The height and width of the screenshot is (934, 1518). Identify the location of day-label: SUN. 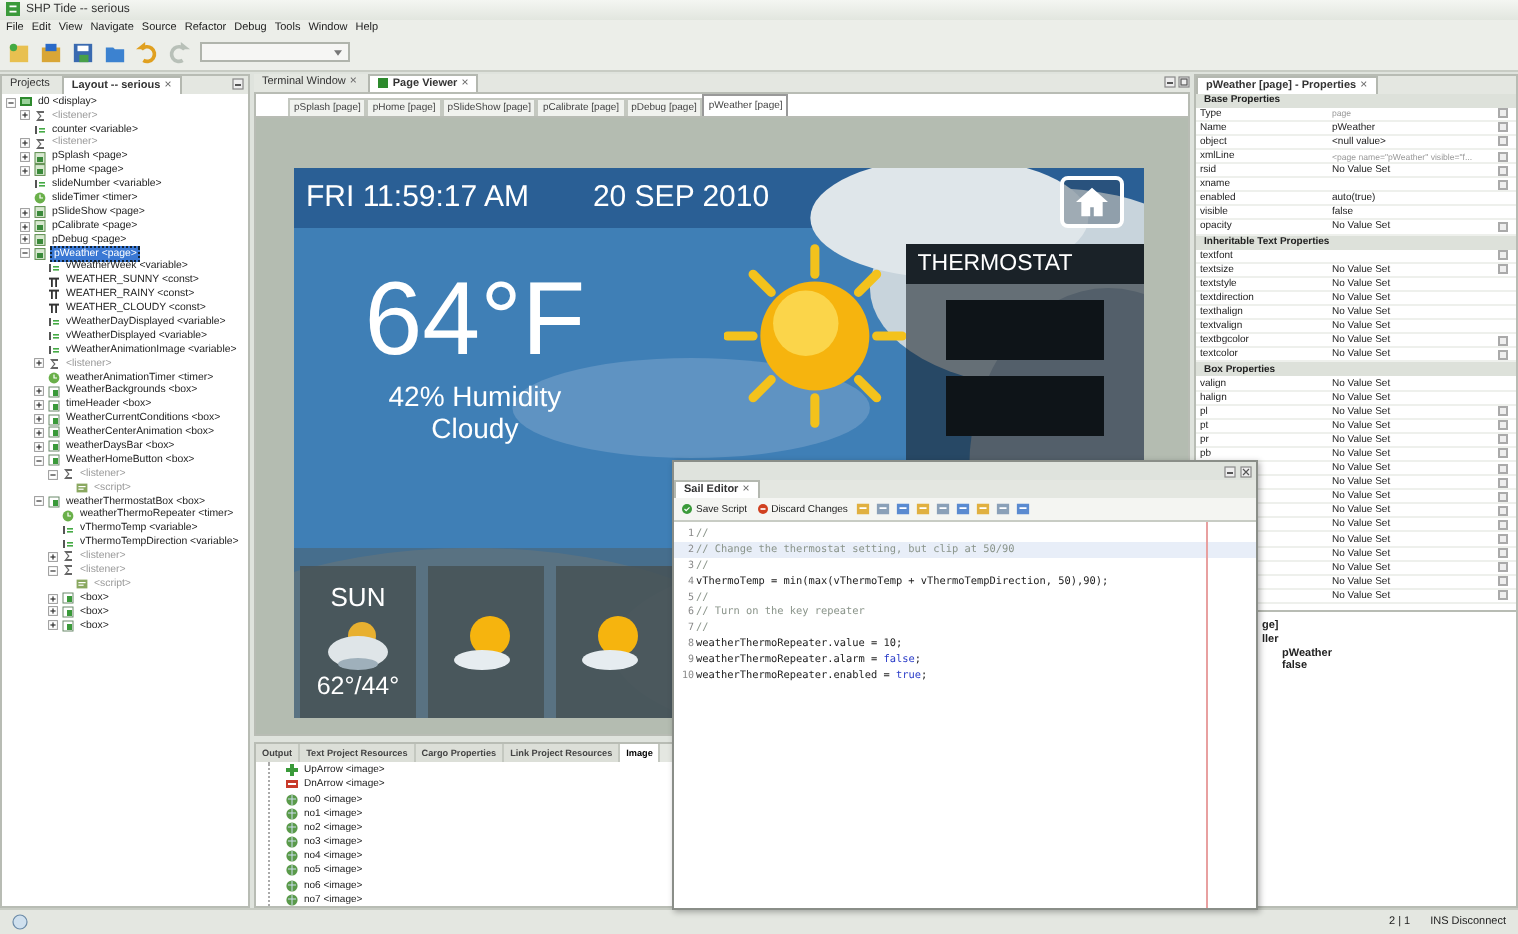
(358, 597).